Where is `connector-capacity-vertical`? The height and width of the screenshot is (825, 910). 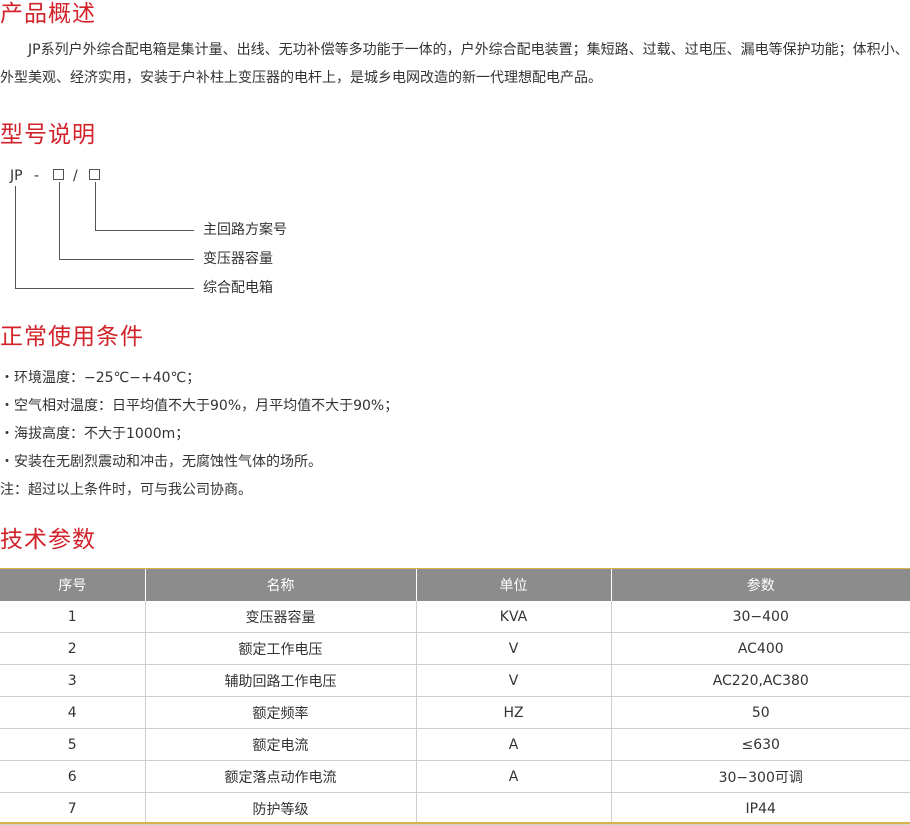 connector-capacity-vertical is located at coordinates (59, 220).